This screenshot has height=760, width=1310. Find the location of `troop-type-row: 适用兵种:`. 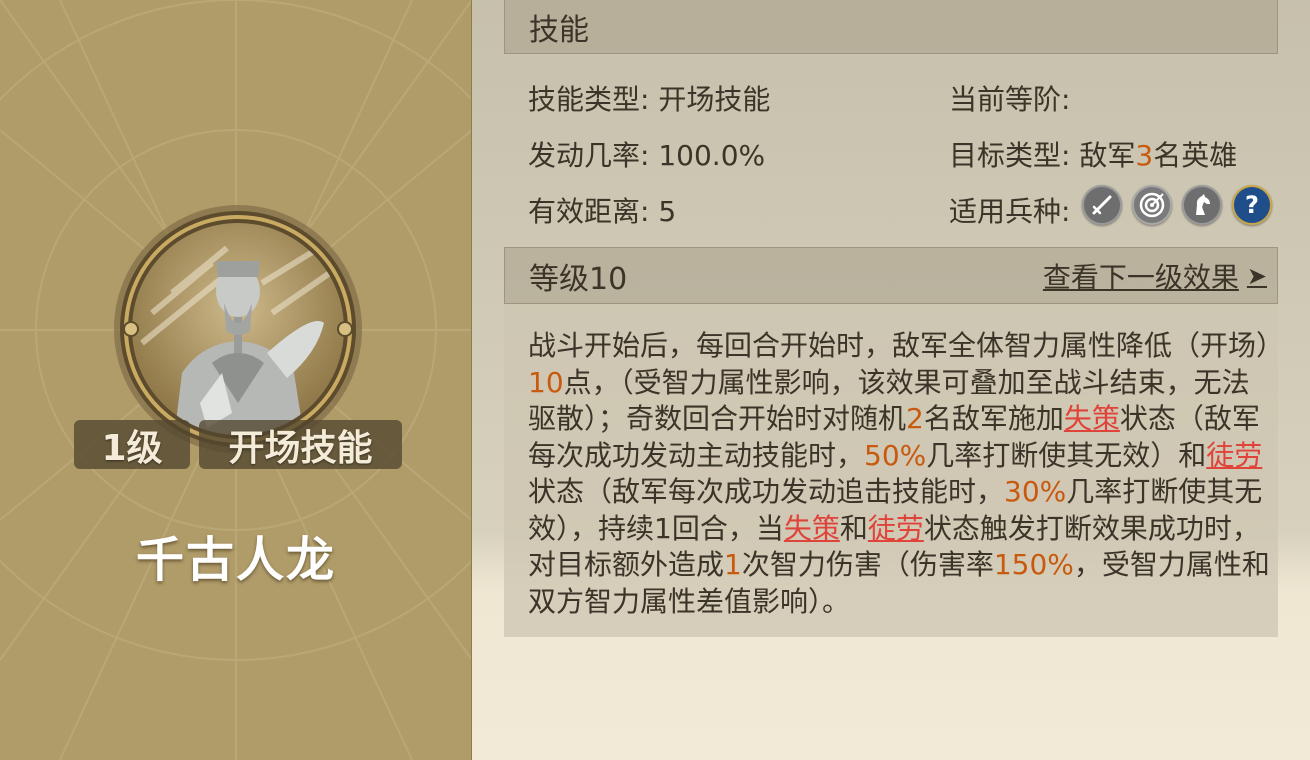

troop-type-row: 适用兵种: is located at coordinates (1009, 210).